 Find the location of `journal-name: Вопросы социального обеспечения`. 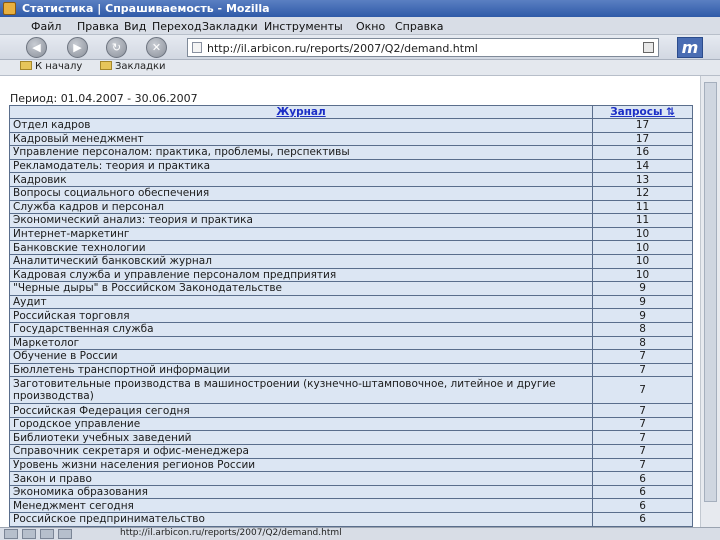

journal-name: Вопросы социального обеспечения is located at coordinates (301, 193).